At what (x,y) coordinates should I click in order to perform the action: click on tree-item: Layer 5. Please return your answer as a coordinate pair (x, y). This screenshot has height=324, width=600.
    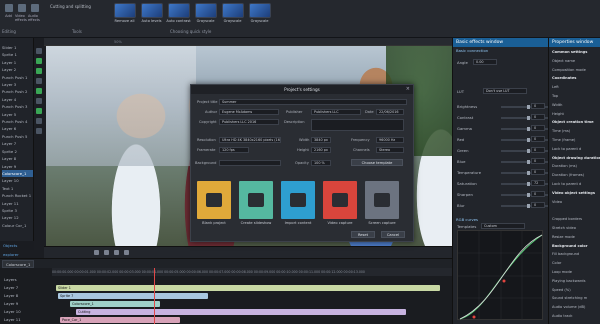
    Looking at the image, I should click on (17, 114).